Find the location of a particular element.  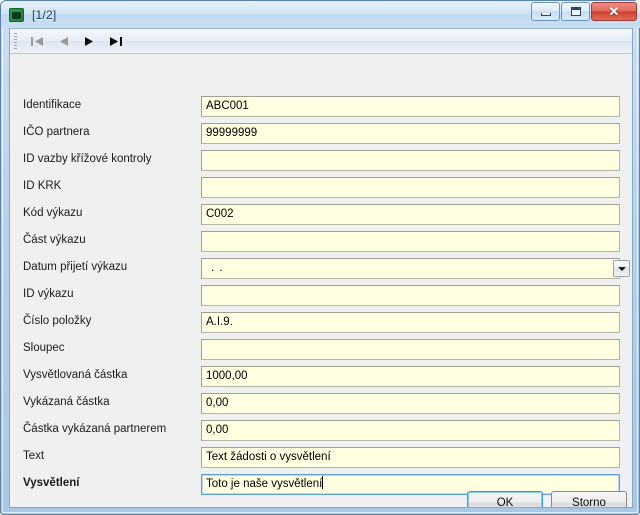

input-cast-vykazu is located at coordinates (410, 241).